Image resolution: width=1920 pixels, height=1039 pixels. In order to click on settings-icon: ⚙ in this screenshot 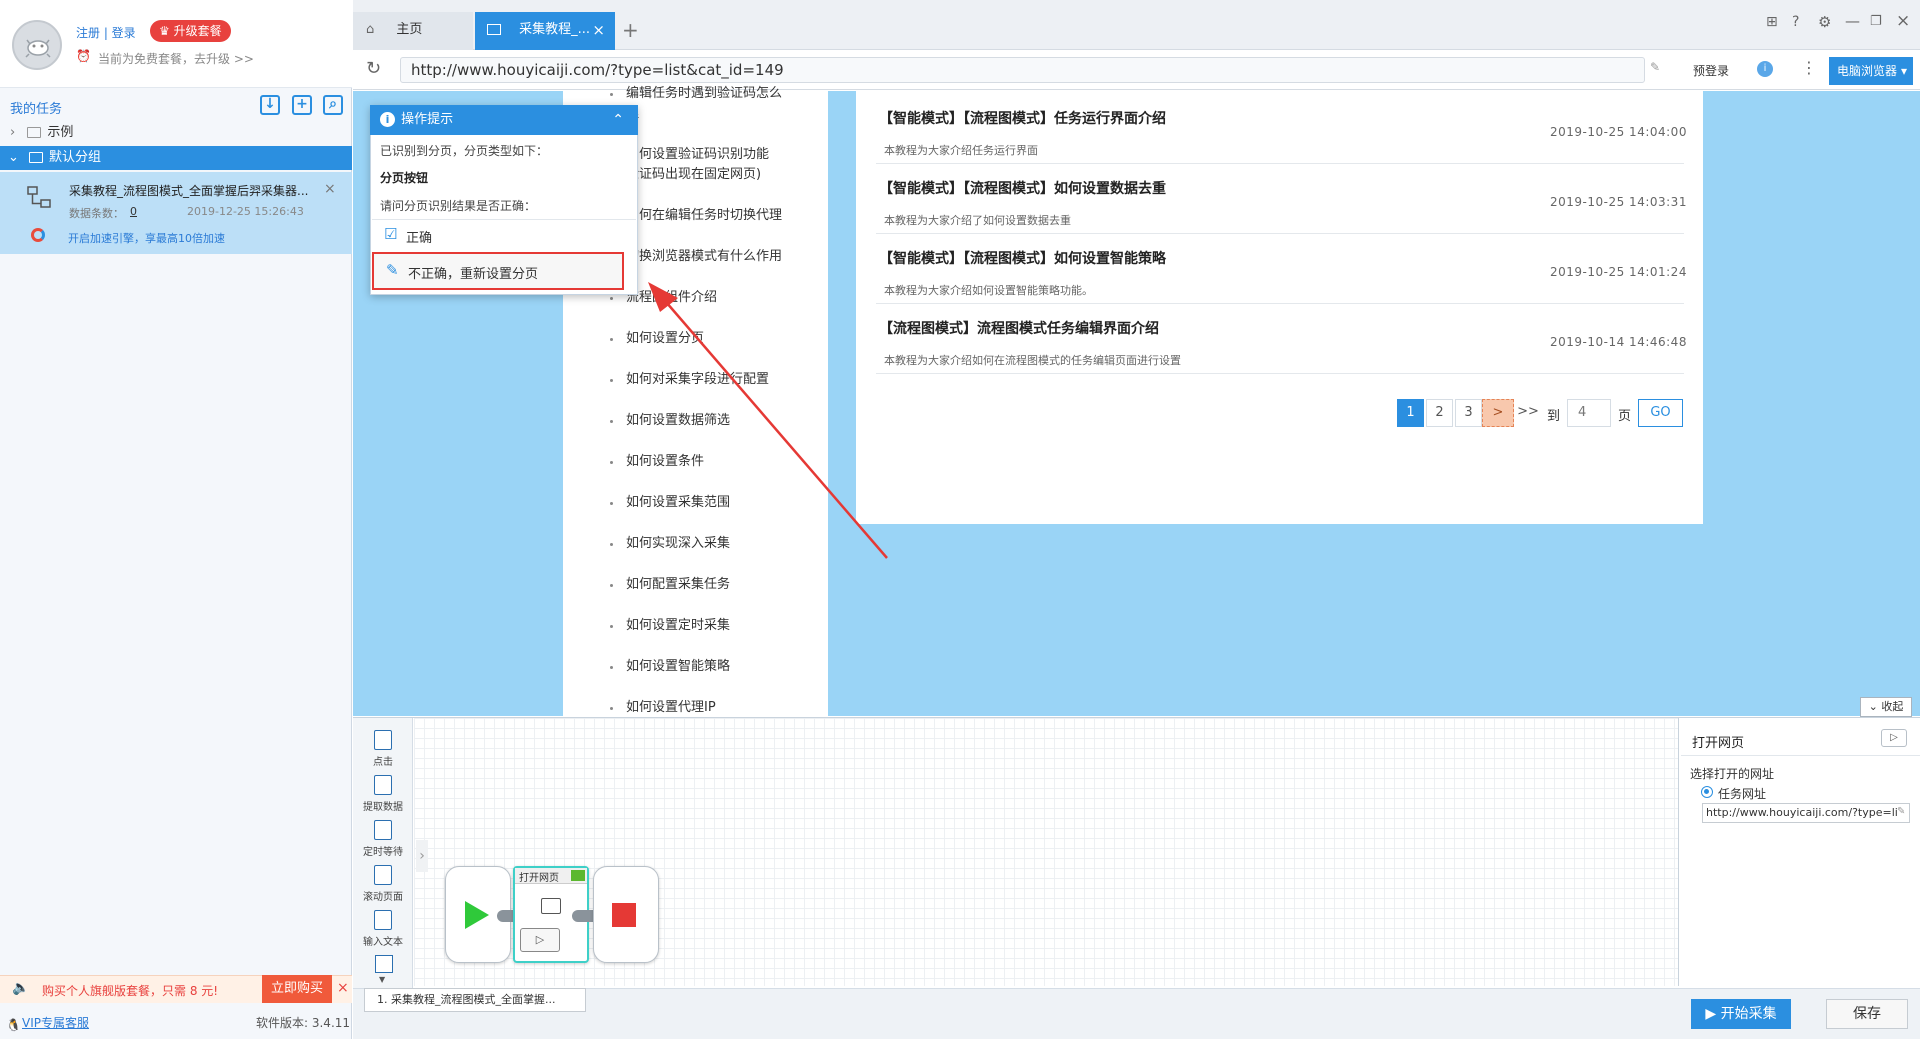, I will do `click(1824, 22)`.